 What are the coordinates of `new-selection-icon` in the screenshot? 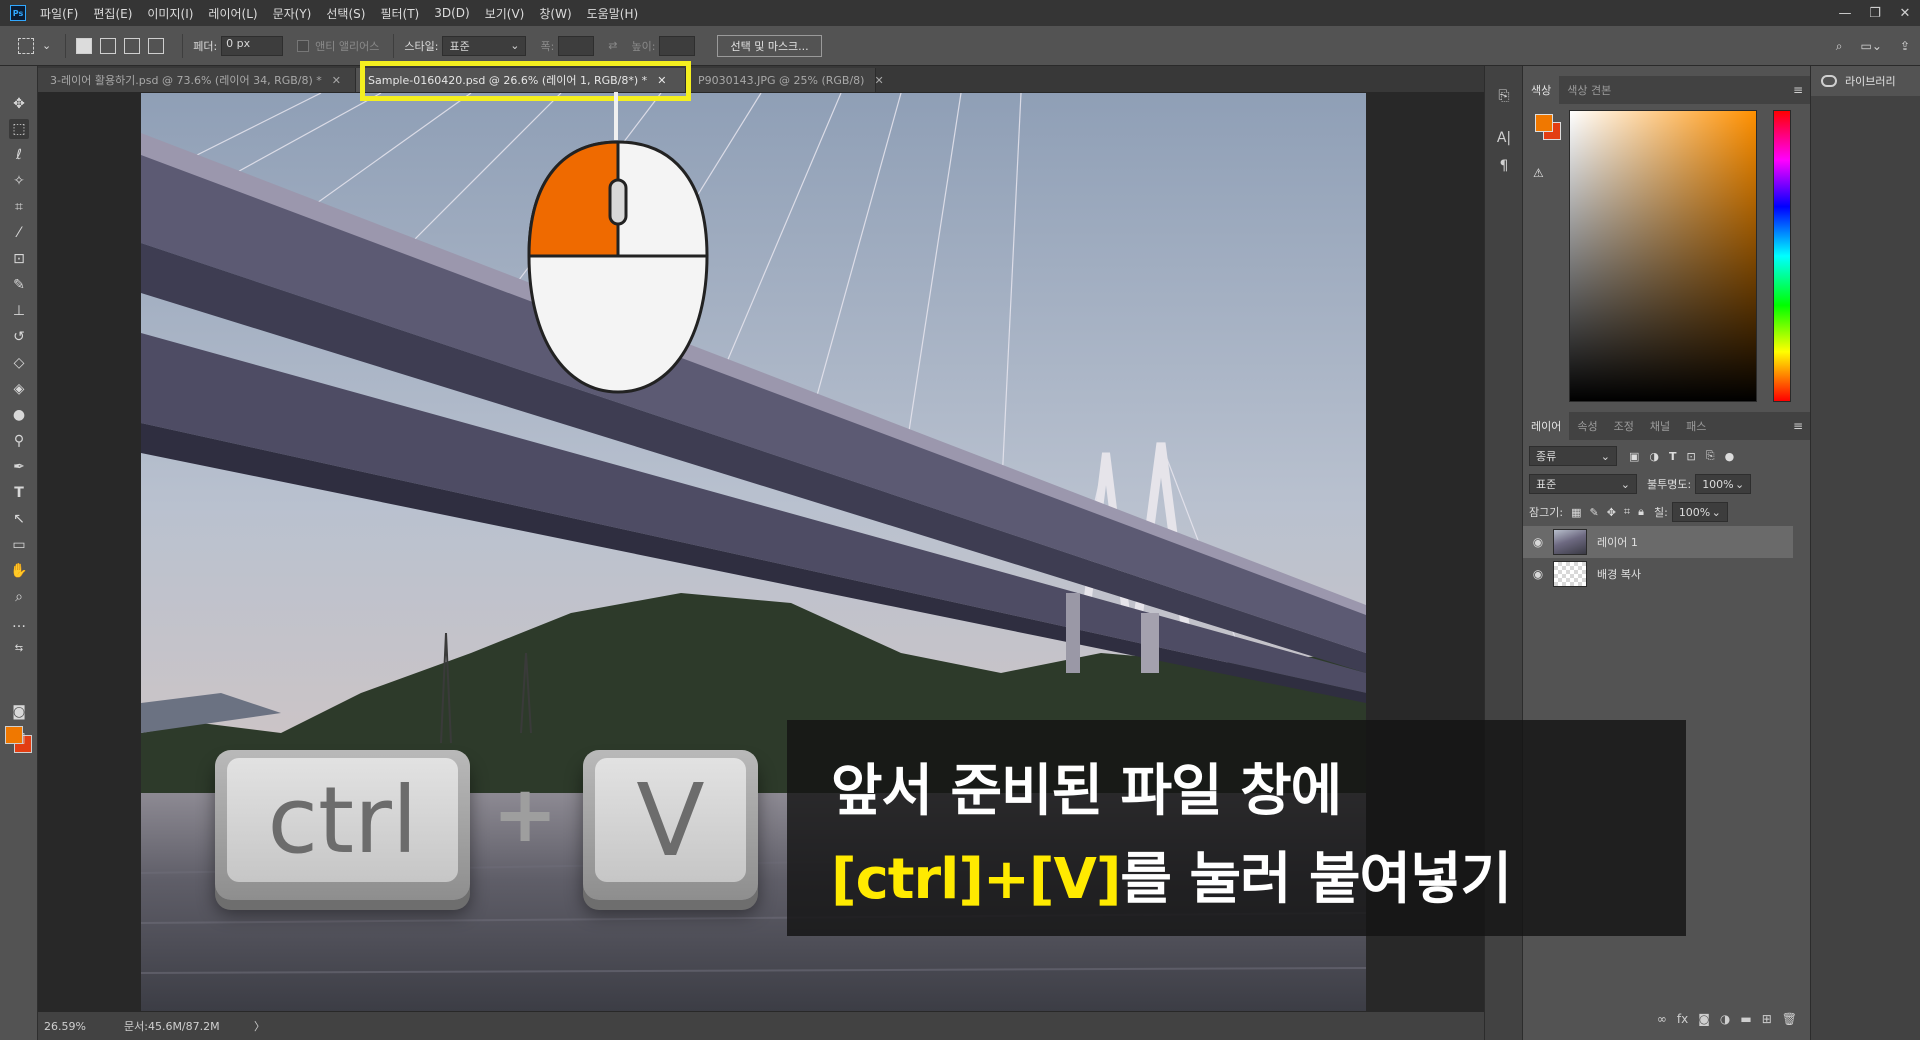 It's located at (84, 45).